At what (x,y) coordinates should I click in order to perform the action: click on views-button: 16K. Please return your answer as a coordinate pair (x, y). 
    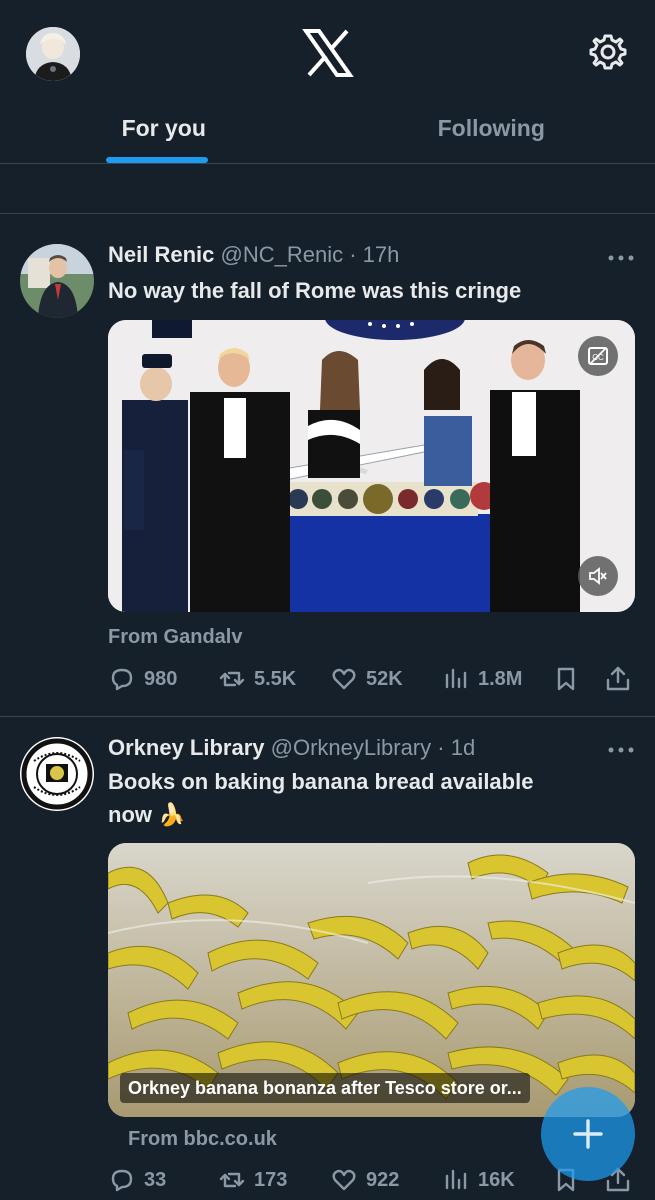
    Looking at the image, I should click on (478, 1180).